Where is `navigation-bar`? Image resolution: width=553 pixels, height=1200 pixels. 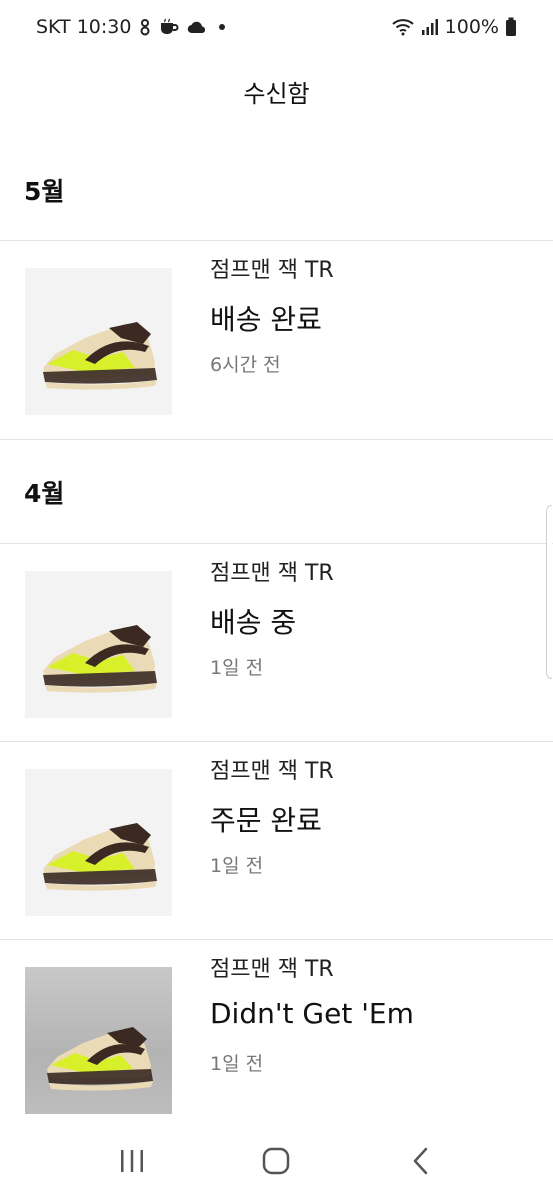 navigation-bar is located at coordinates (276, 1161).